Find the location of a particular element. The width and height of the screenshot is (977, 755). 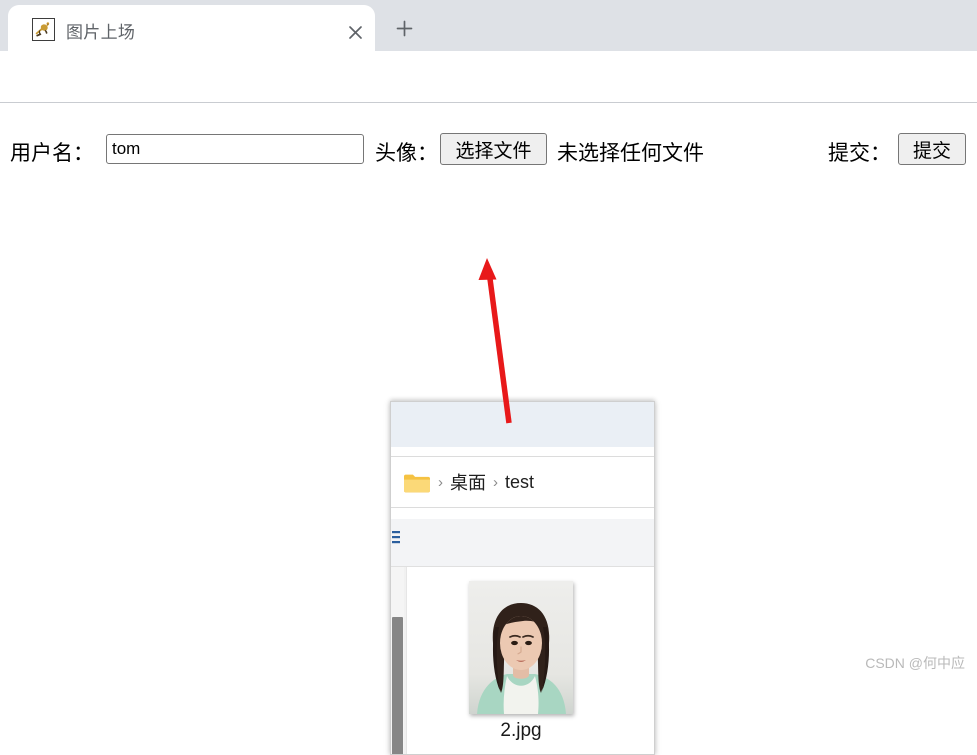

breadcrumb: › 桌面 › test is located at coordinates (522, 482).